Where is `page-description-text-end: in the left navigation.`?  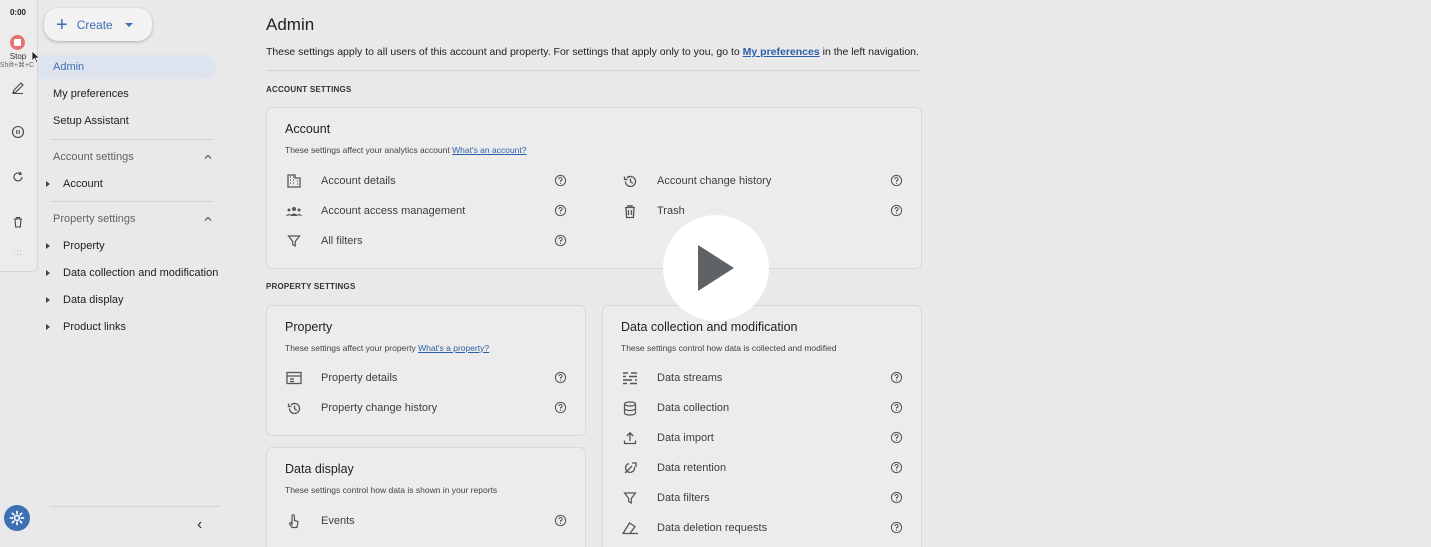 page-description-text-end: in the left navigation. is located at coordinates (869, 52).